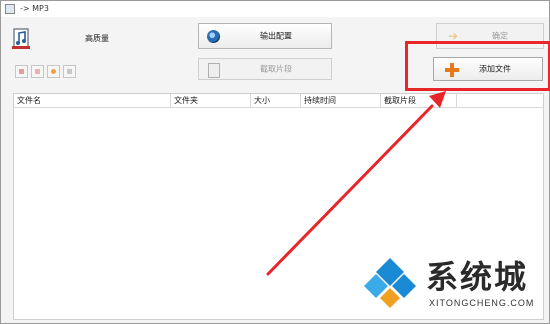  I want to click on window-title: -> MP3, so click(34, 8).